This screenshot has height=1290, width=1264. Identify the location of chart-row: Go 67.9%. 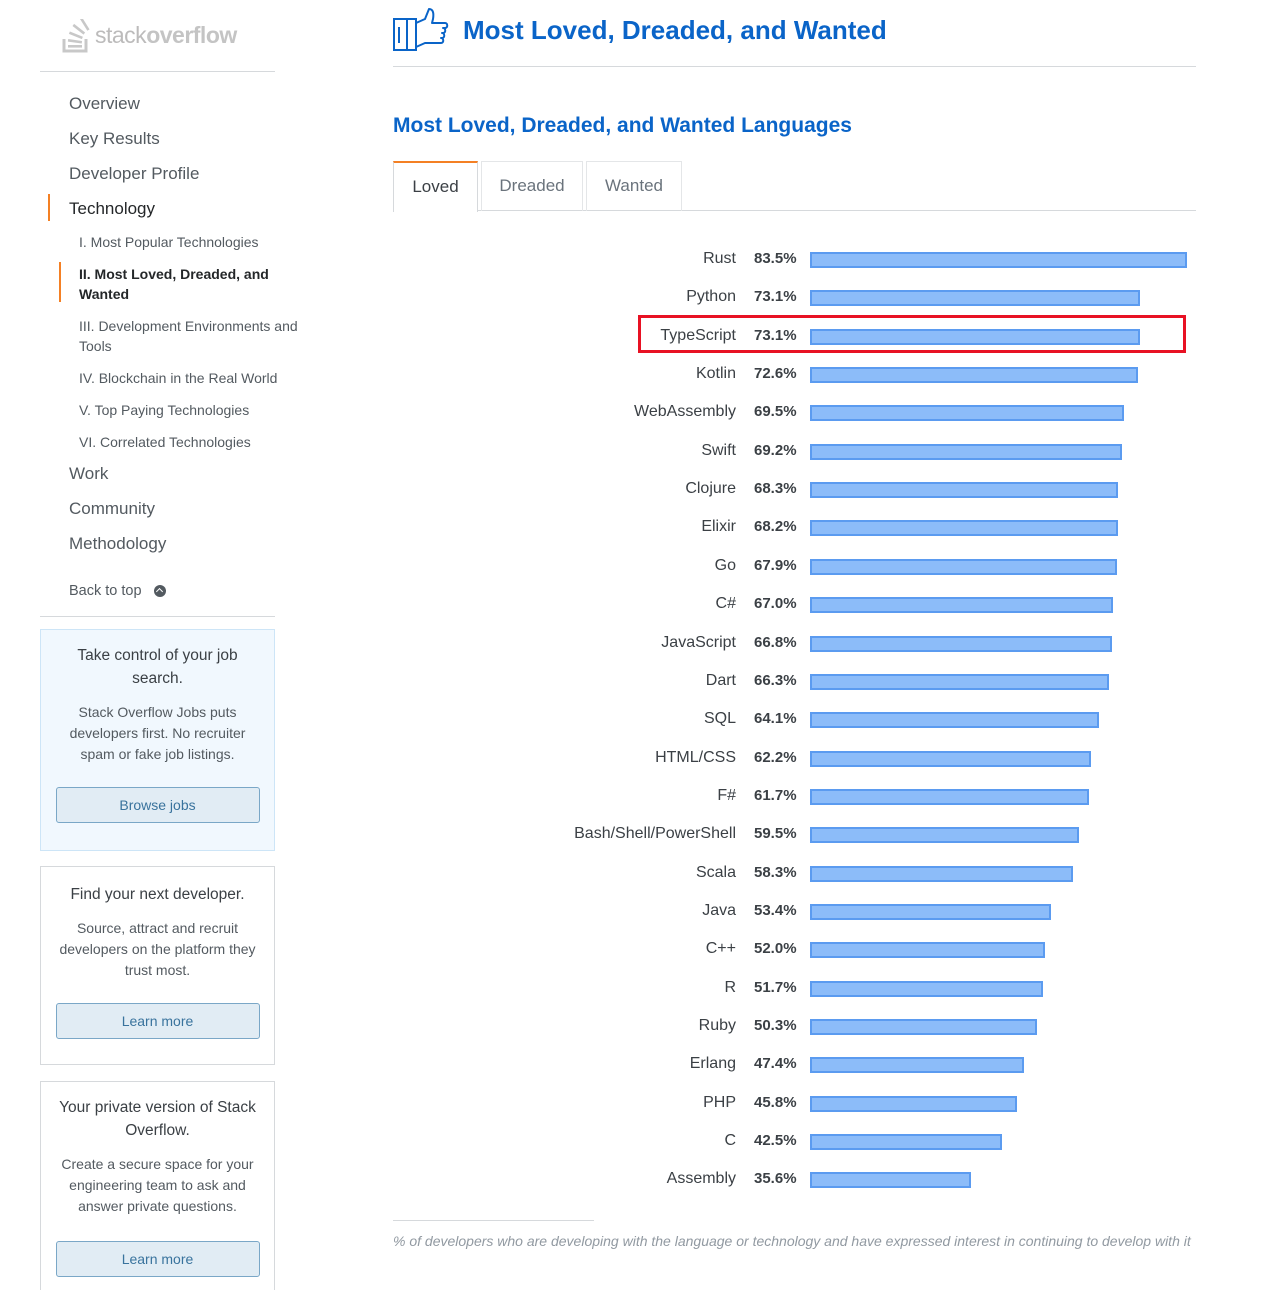
(794, 566).